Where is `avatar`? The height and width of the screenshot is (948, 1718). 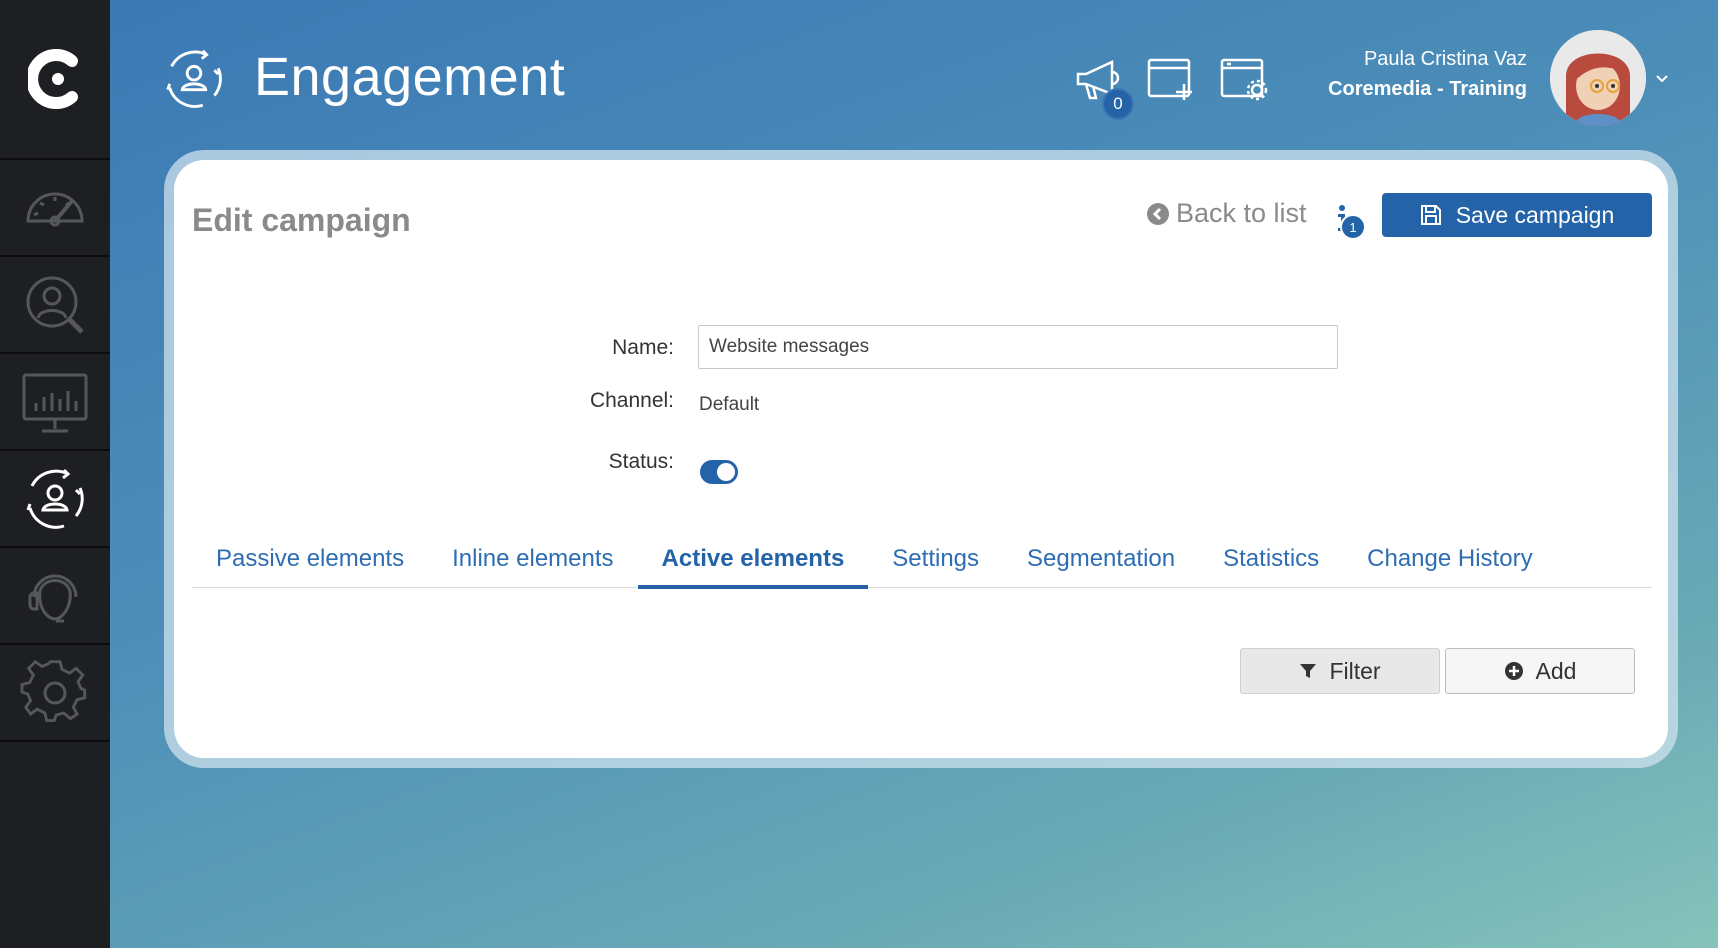
avatar is located at coordinates (1598, 78).